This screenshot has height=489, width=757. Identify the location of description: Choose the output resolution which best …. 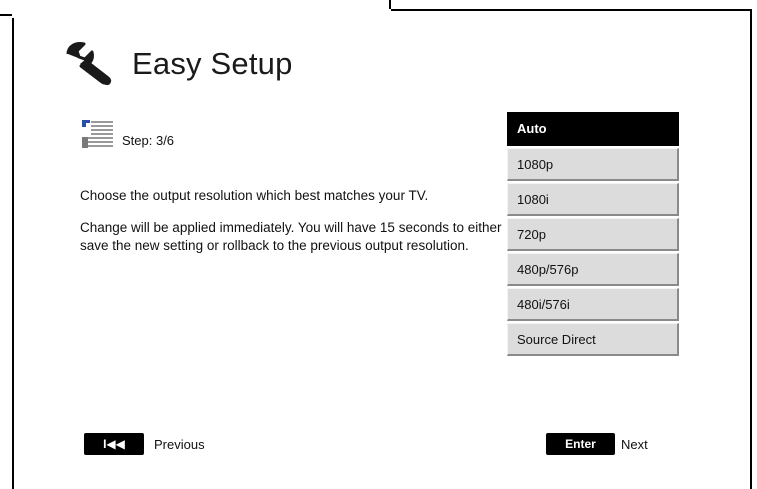
(295, 228).